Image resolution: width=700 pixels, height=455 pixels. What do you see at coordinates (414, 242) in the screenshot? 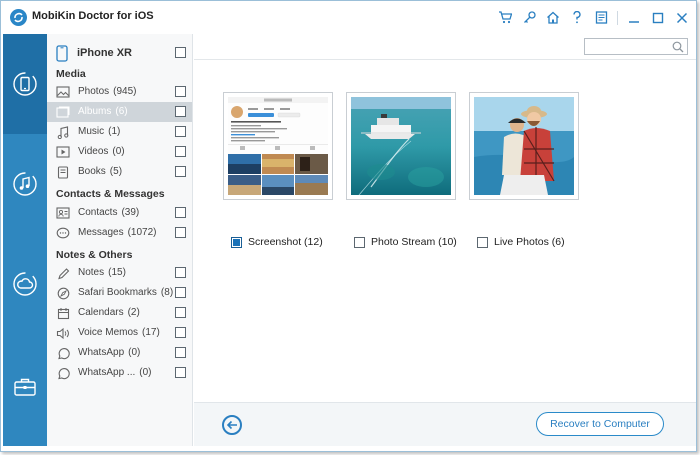
I see `album-label: Photo Stream (10)` at bounding box center [414, 242].